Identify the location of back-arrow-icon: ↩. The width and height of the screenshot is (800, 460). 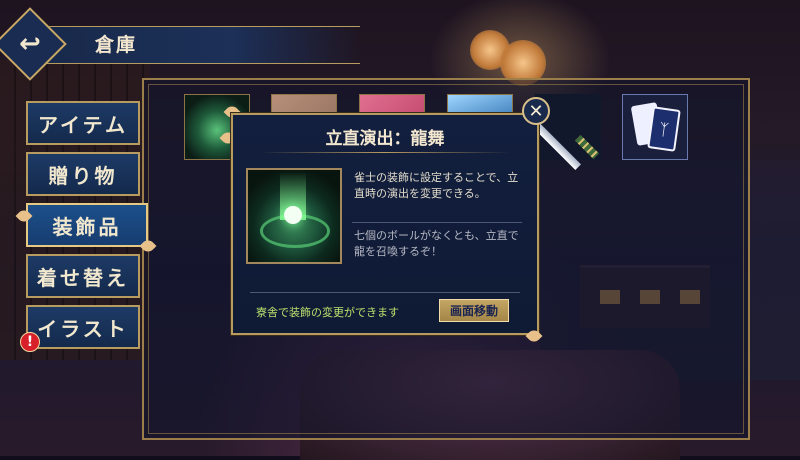
(30, 44).